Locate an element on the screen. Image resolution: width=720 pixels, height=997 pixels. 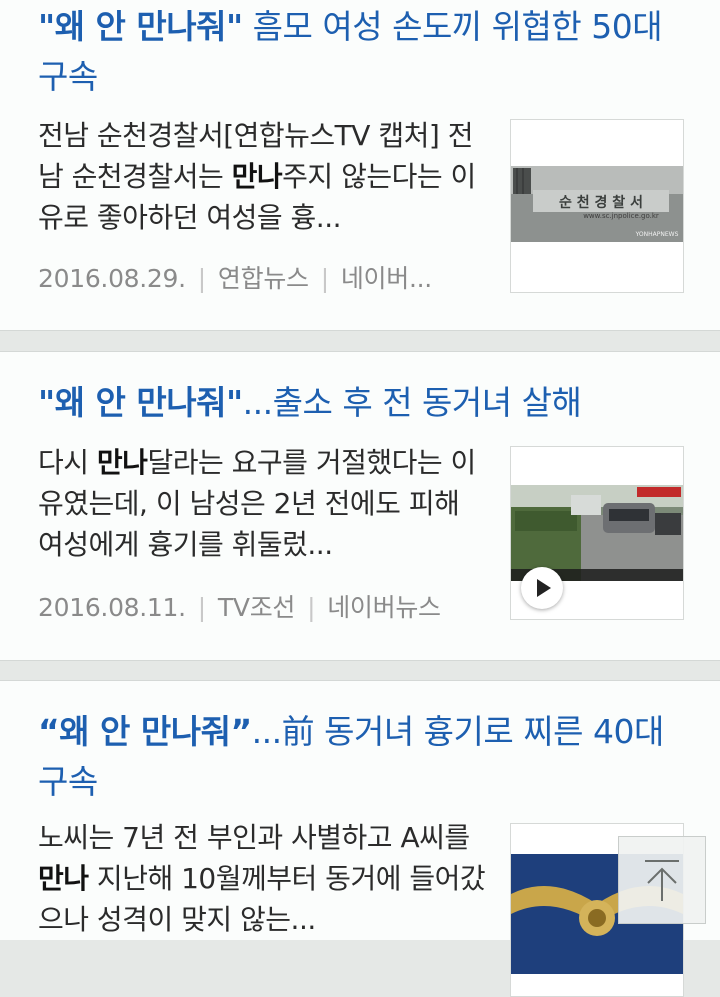
news-portal-link: 네이버뉴스 is located at coordinates (384, 607).